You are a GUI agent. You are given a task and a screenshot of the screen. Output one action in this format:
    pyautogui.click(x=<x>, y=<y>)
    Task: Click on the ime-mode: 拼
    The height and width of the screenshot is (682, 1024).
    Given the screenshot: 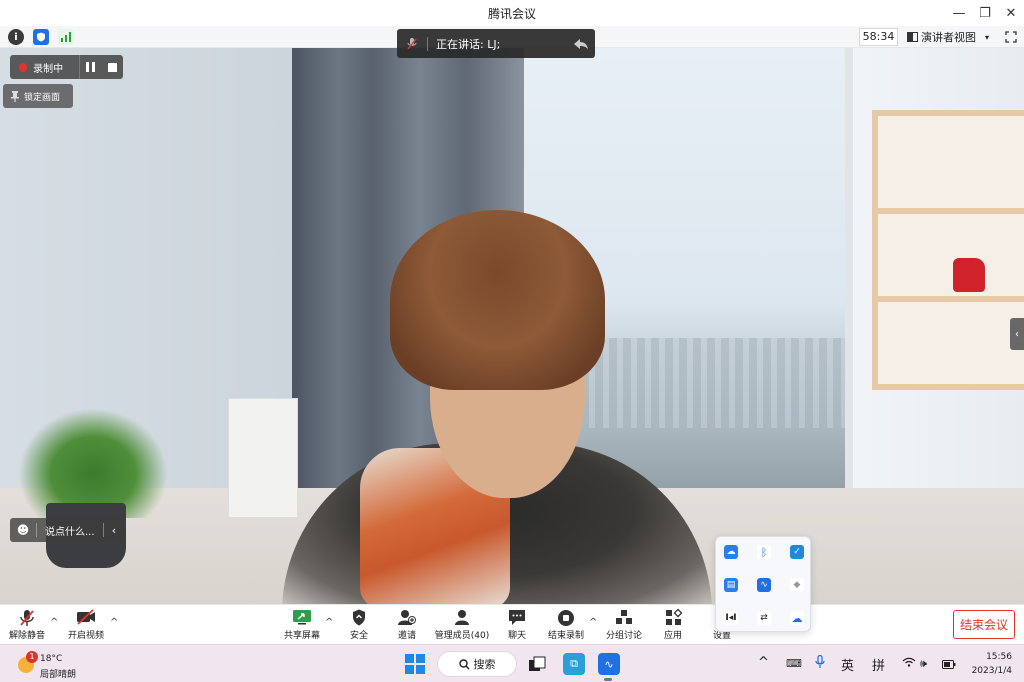 What is the action you would take?
    pyautogui.click(x=878, y=664)
    